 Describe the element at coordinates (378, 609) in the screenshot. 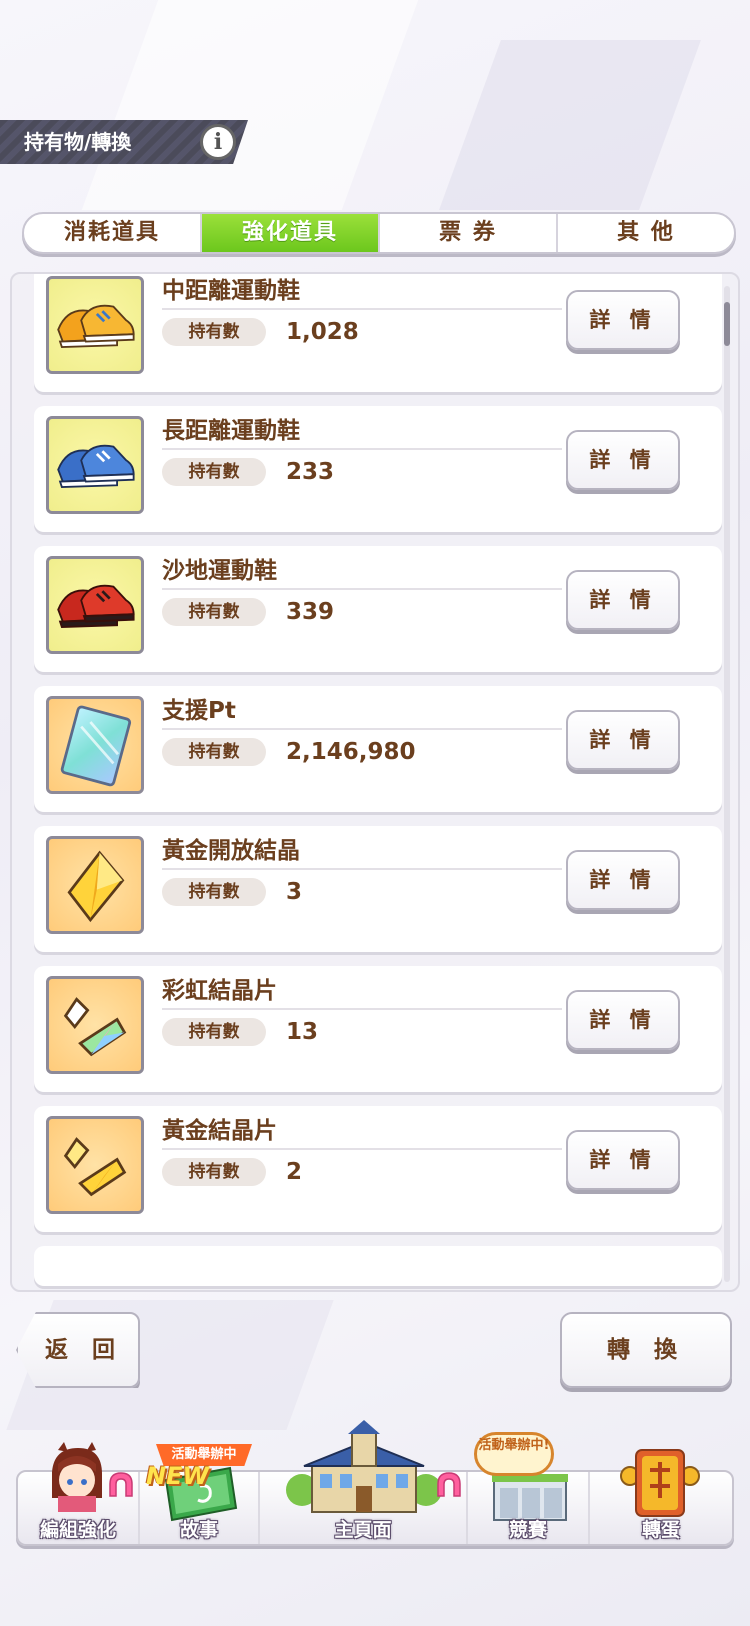

I see `list-item: 沙地運動鞋 持有數 339 詳 情` at that location.